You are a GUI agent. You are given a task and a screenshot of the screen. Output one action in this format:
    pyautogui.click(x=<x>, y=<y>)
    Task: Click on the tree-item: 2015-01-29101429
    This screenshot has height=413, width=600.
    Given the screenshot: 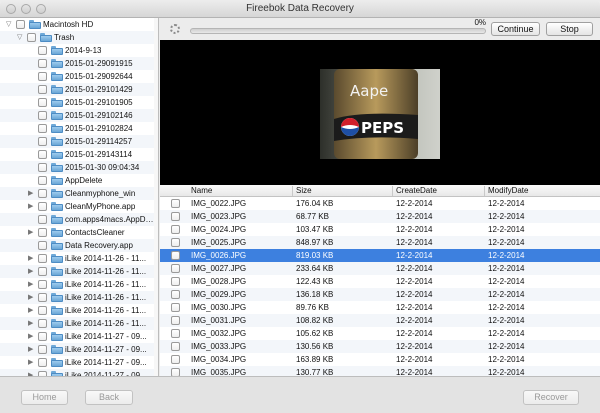 What is the action you would take?
    pyautogui.click(x=79, y=89)
    